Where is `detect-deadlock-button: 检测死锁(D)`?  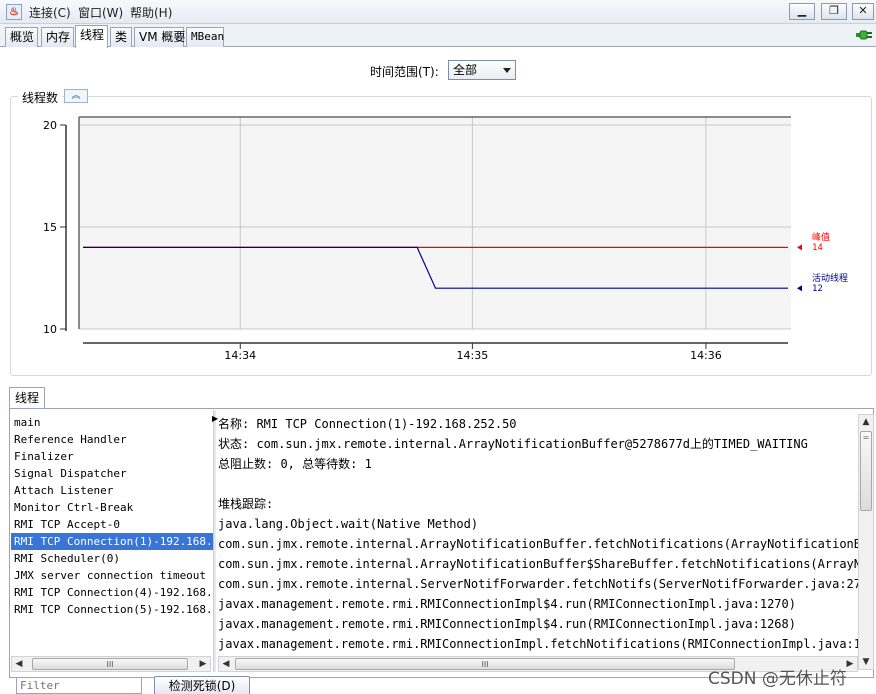
detect-deadlock-button: 检测死锁(D) is located at coordinates (202, 685).